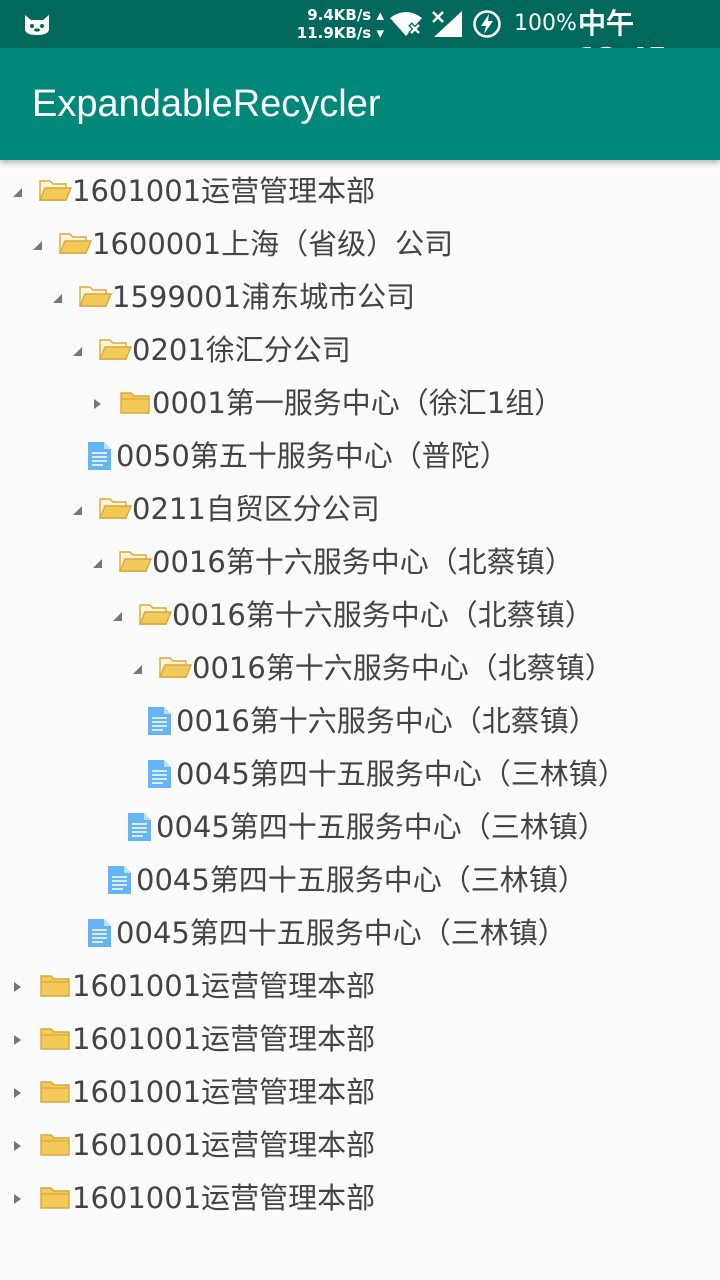  I want to click on tree-row-folder: 0211自贸区分公司, so click(360, 510).